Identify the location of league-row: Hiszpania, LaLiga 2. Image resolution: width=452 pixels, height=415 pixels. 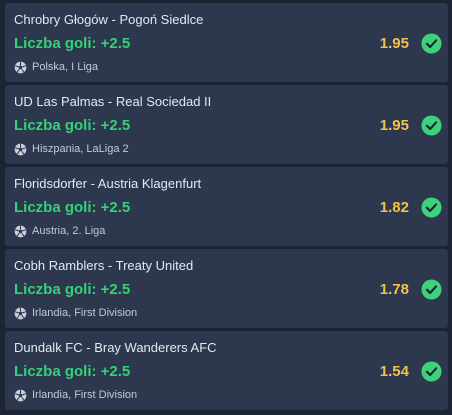
(71, 149).